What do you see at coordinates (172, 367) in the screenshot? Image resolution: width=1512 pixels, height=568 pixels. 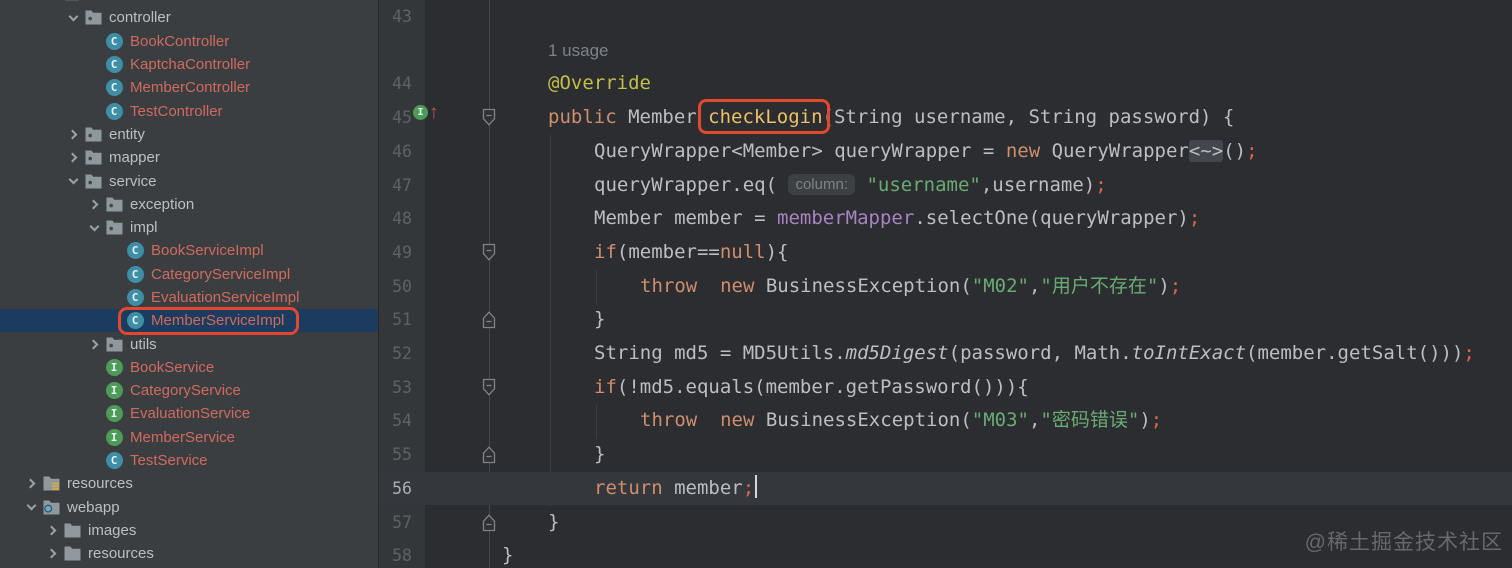 I see `tree-item-label: BookService` at bounding box center [172, 367].